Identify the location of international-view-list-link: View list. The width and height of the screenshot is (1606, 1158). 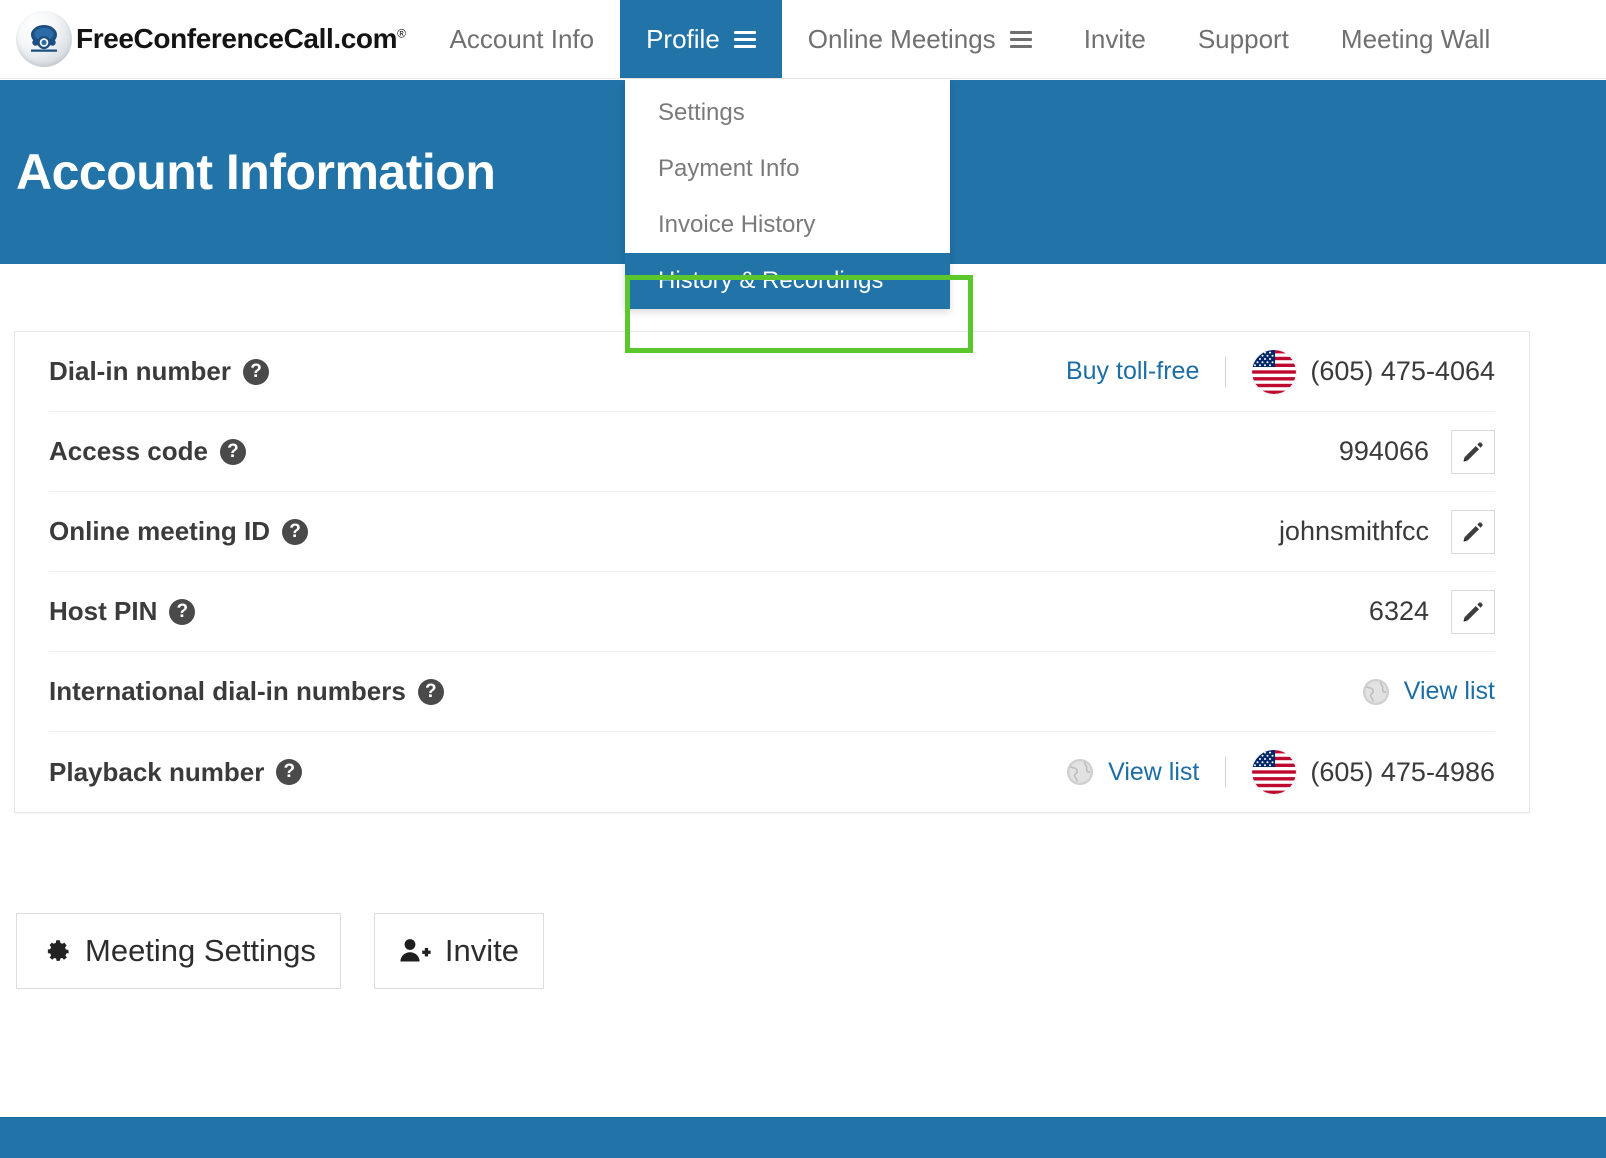
(1449, 691).